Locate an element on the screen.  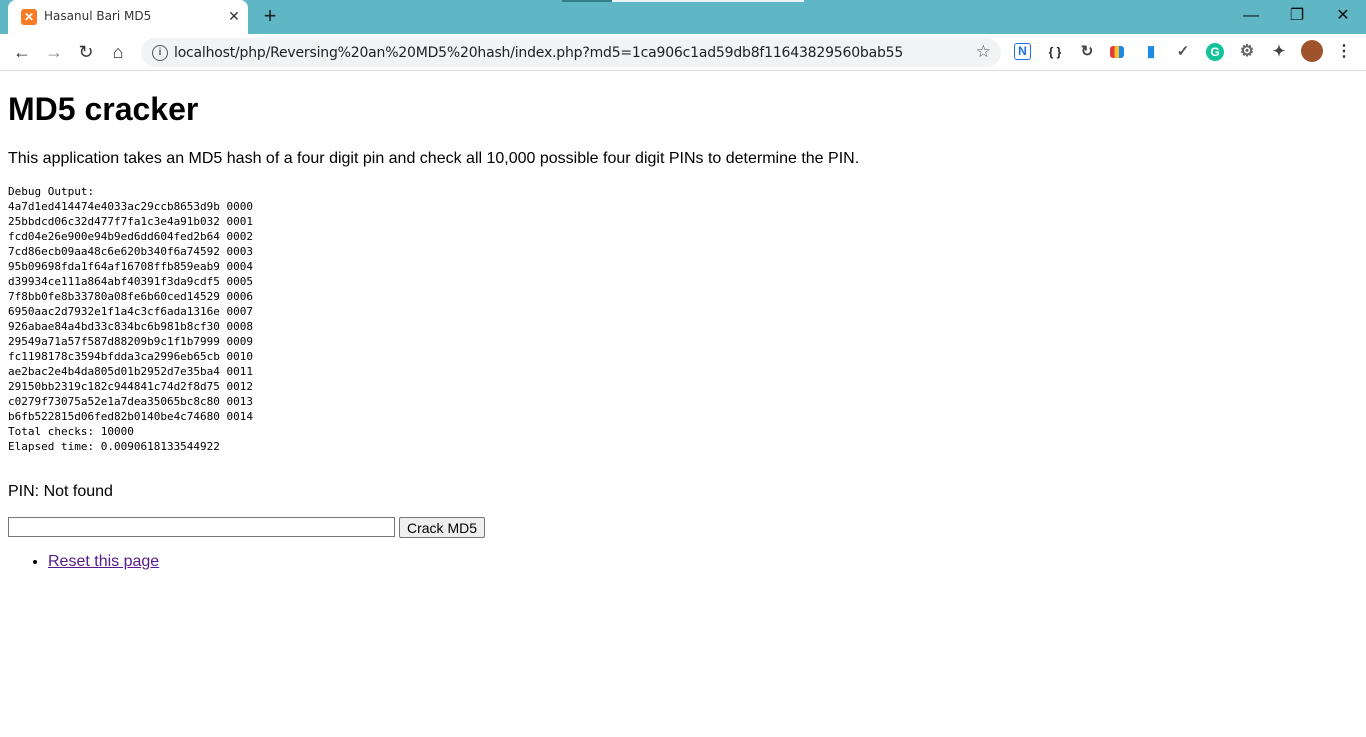
debug-line: ae2bac2e4b4da805d01b2952d7e35ba4 0011 is located at coordinates (131, 371).